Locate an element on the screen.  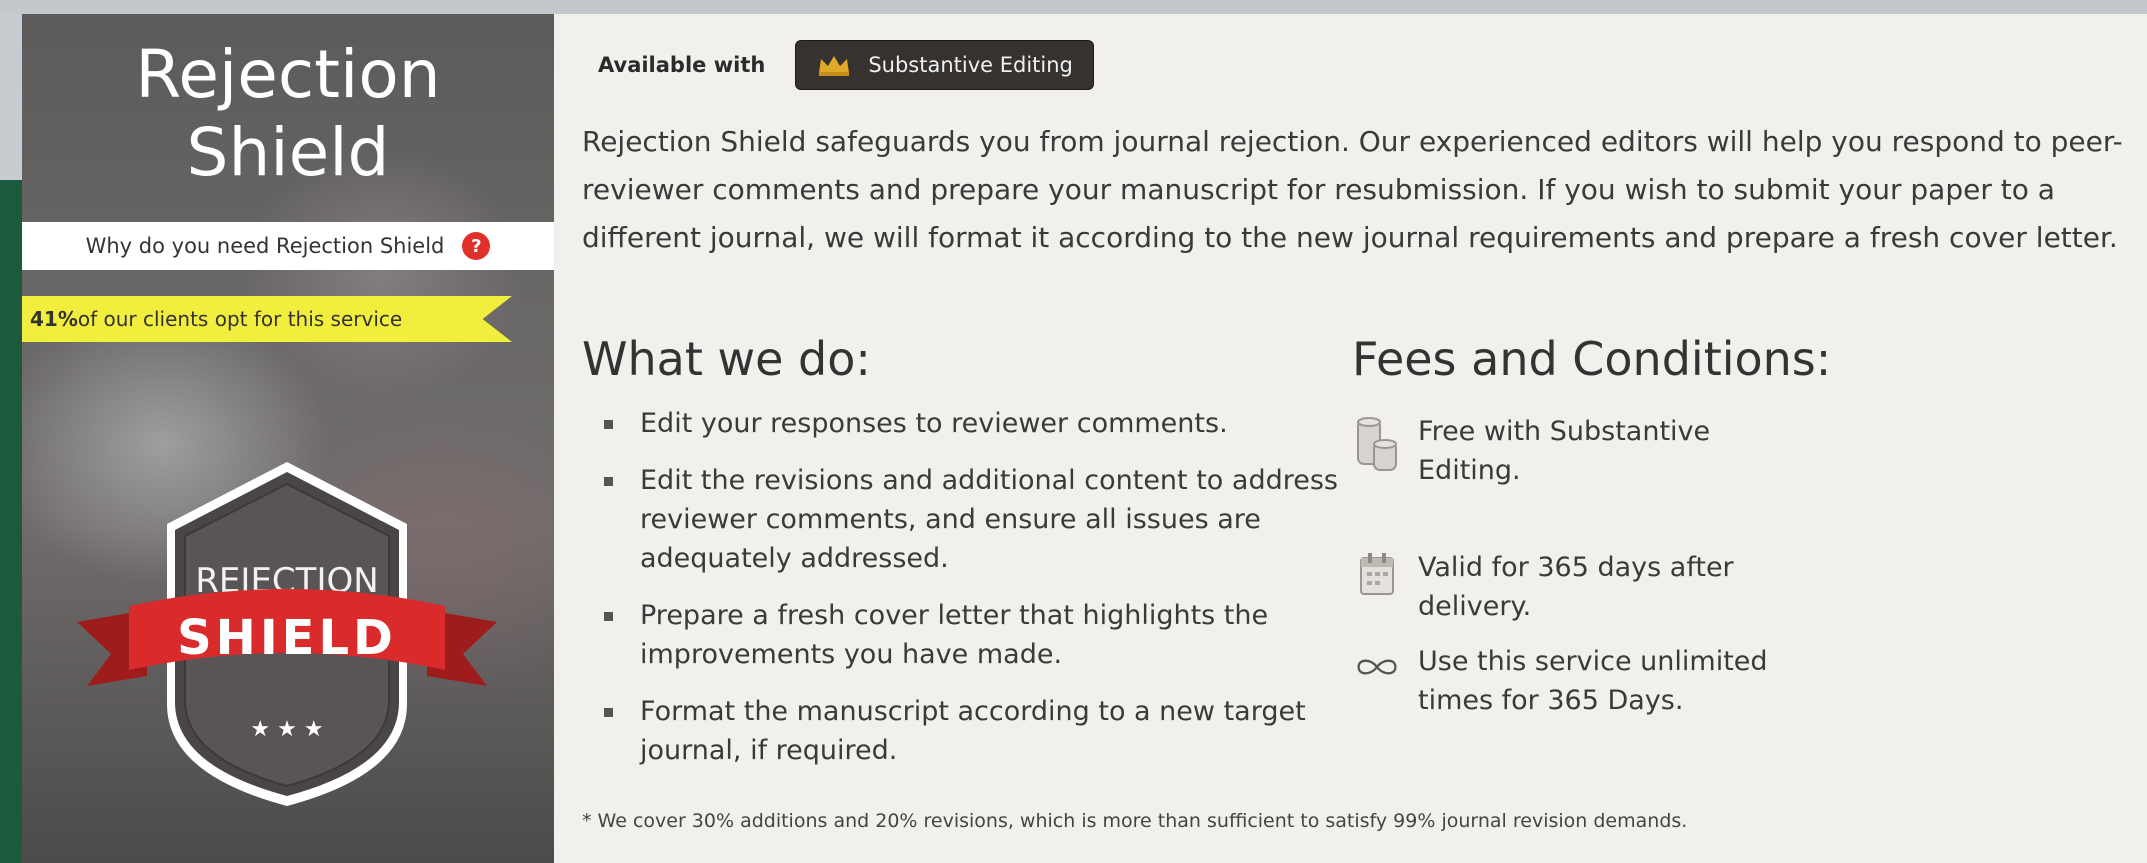
calendar-icon is located at coordinates (1377, 574).